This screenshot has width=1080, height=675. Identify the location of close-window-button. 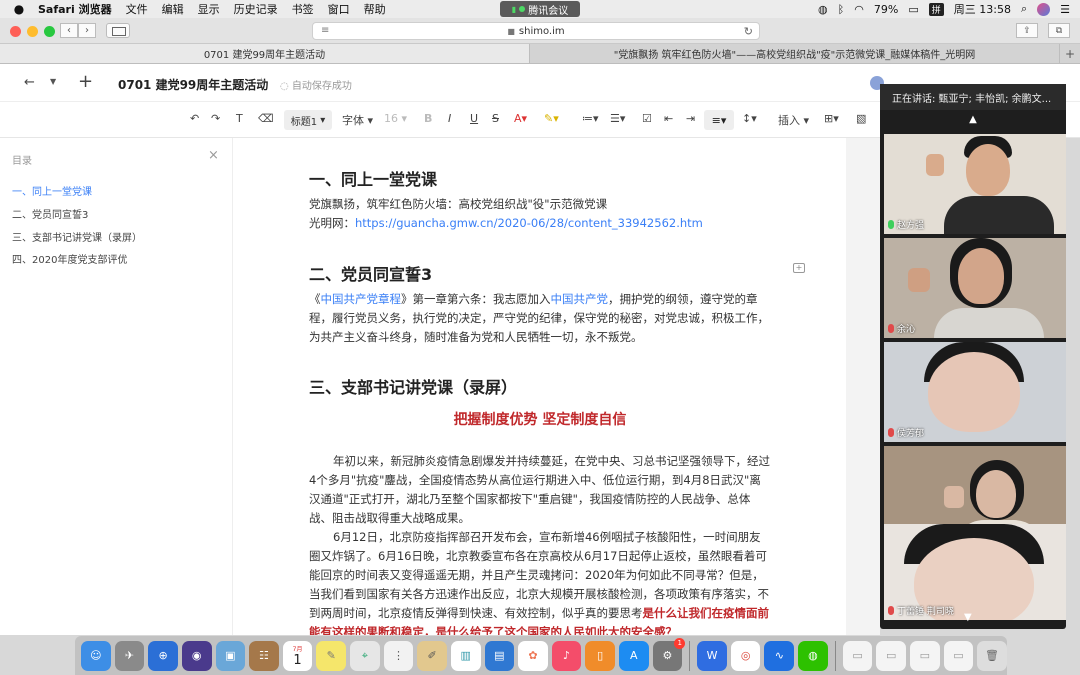
(15, 31).